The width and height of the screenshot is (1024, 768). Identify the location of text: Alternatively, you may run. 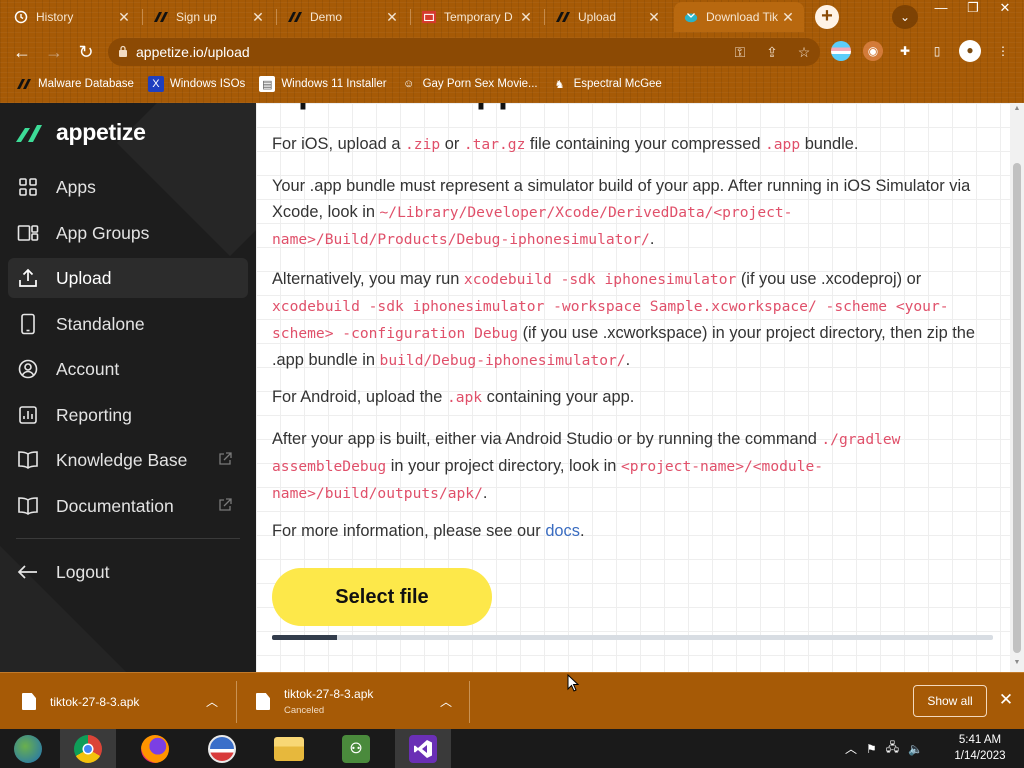
(368, 279).